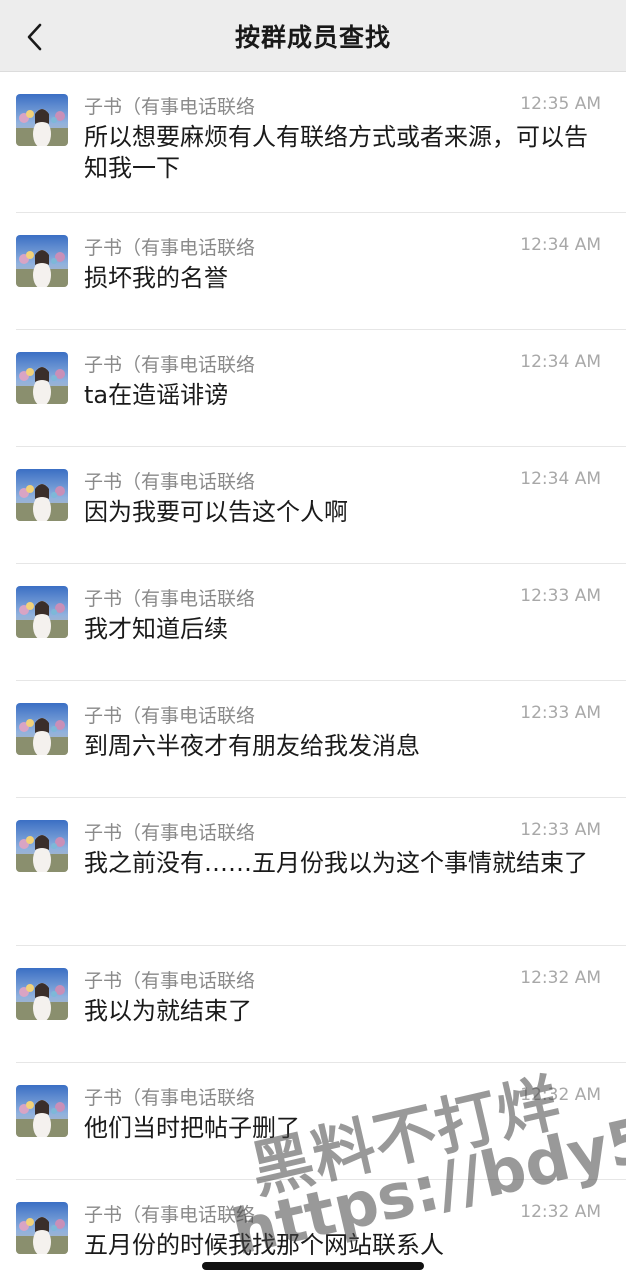  I want to click on message-text: 我以为就结束了, so click(168, 1011).